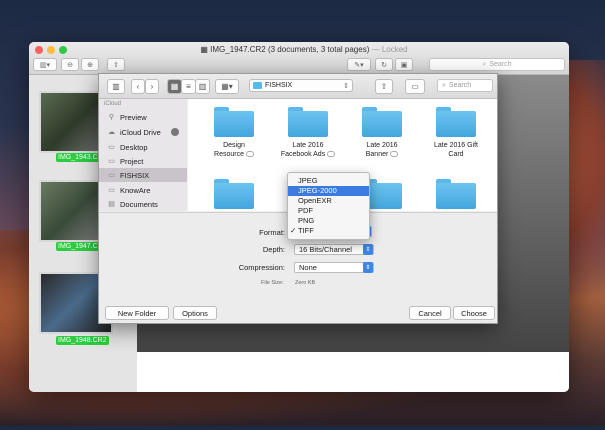 Image resolution: width=605 pixels, height=430 pixels. Describe the element at coordinates (328, 231) in the screenshot. I see `format-option-tiff: ✓ TIFF` at that location.